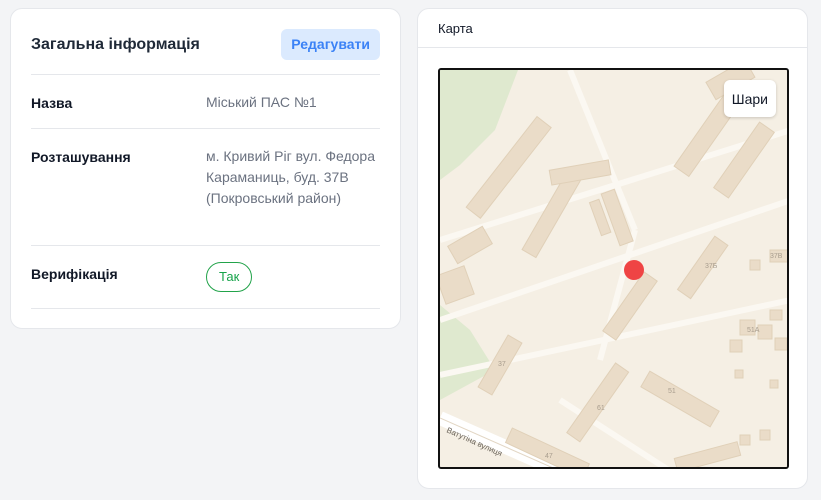  What do you see at coordinates (115, 44) in the screenshot?
I see `general-info-title: Загальна інформація` at bounding box center [115, 44].